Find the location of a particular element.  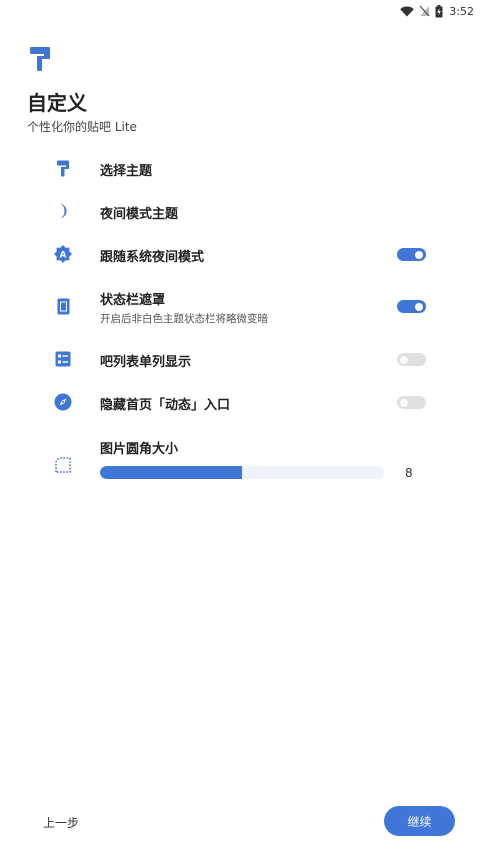

auto-brightness-icon: A is located at coordinates (63, 254).